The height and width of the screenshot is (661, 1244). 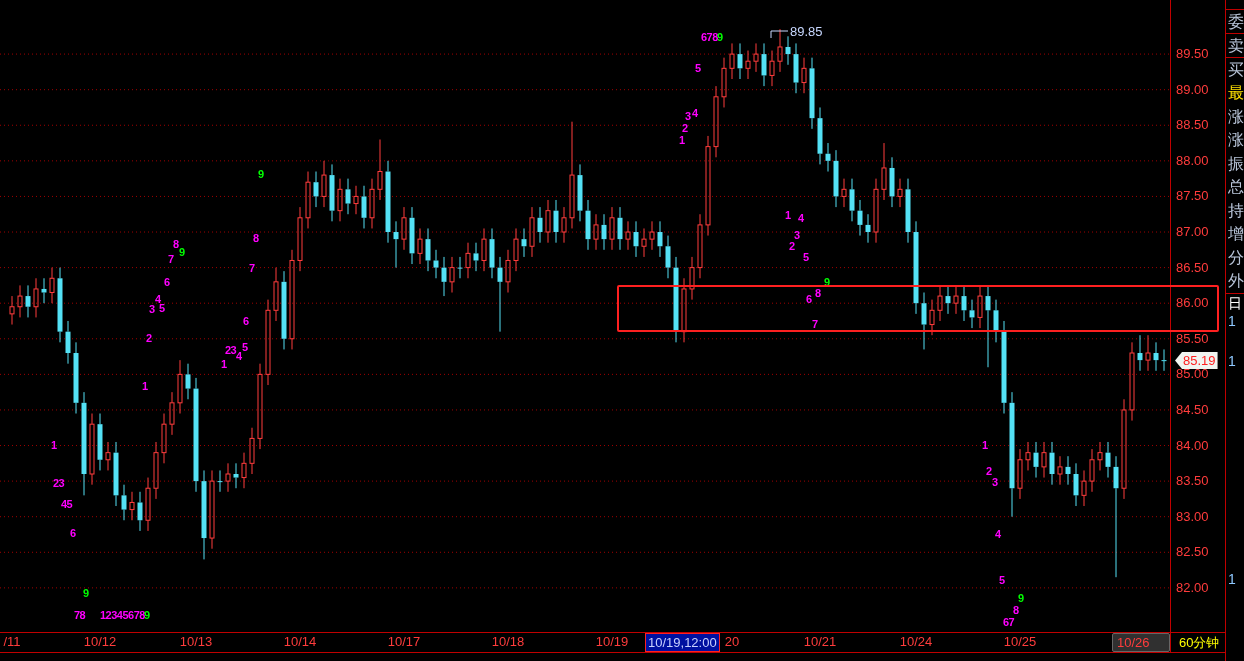 What do you see at coordinates (196, 642) in the screenshot?
I see `date-label: 10/13` at bounding box center [196, 642].